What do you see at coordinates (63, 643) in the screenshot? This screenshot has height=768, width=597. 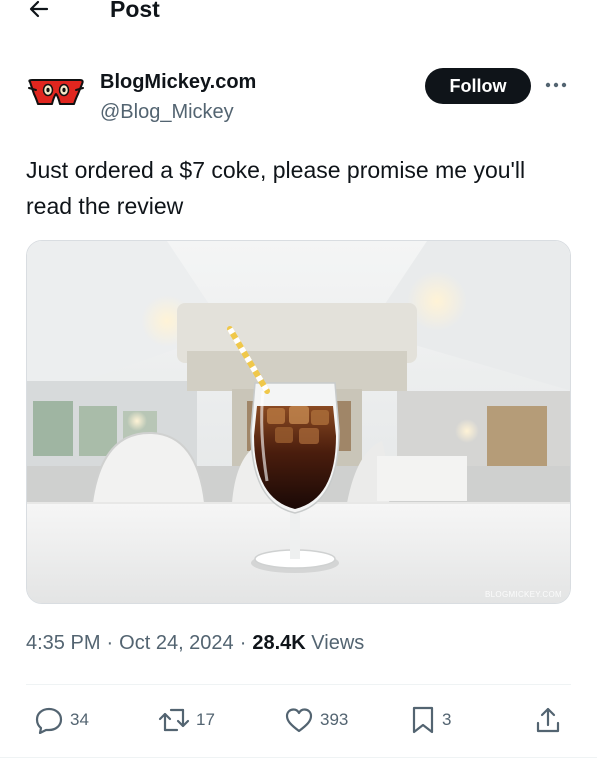 I see `post-time: 4:35 PM` at bounding box center [63, 643].